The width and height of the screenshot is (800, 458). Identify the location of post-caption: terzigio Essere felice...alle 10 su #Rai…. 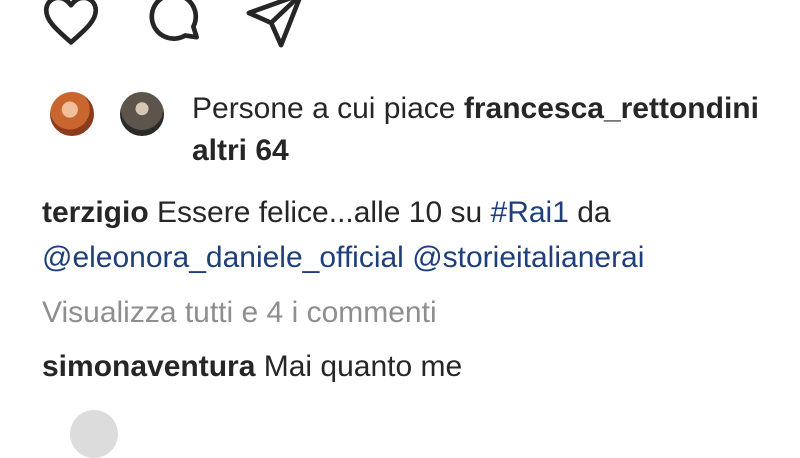
(343, 235).